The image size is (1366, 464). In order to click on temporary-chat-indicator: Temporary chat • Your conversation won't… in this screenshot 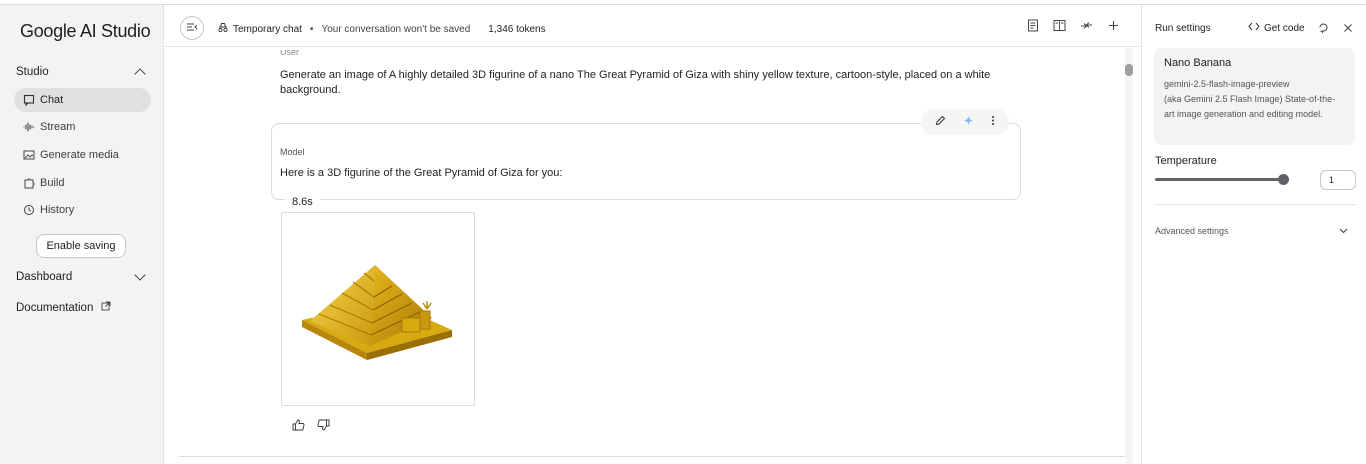, I will do `click(381, 29)`.